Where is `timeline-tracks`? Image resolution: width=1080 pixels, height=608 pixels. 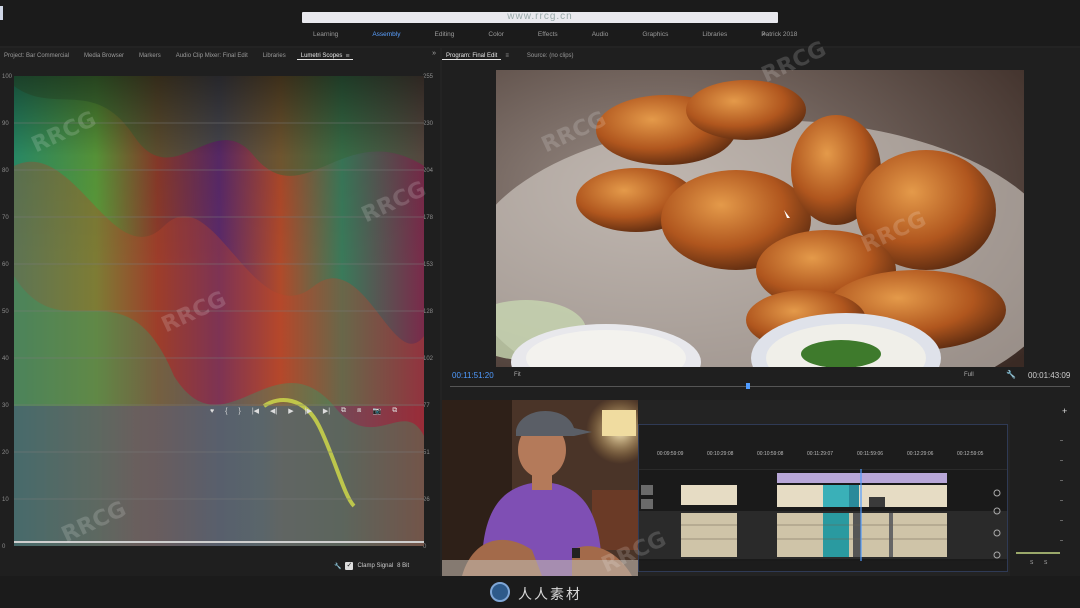 timeline-tracks is located at coordinates (823, 514).